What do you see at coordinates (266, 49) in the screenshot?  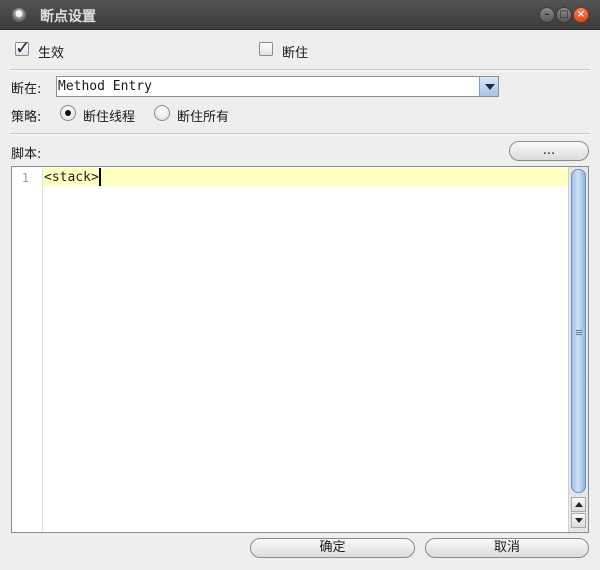 I see `suspend-checkbox` at bounding box center [266, 49].